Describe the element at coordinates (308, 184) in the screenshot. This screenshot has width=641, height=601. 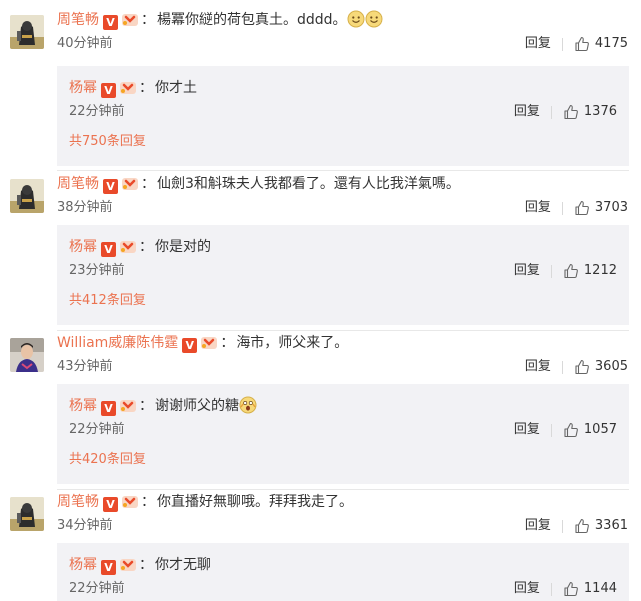
I see `comment-text: 仙劍3和斛珠夫人我都看了。還有人比我洋氣嗎。` at that location.